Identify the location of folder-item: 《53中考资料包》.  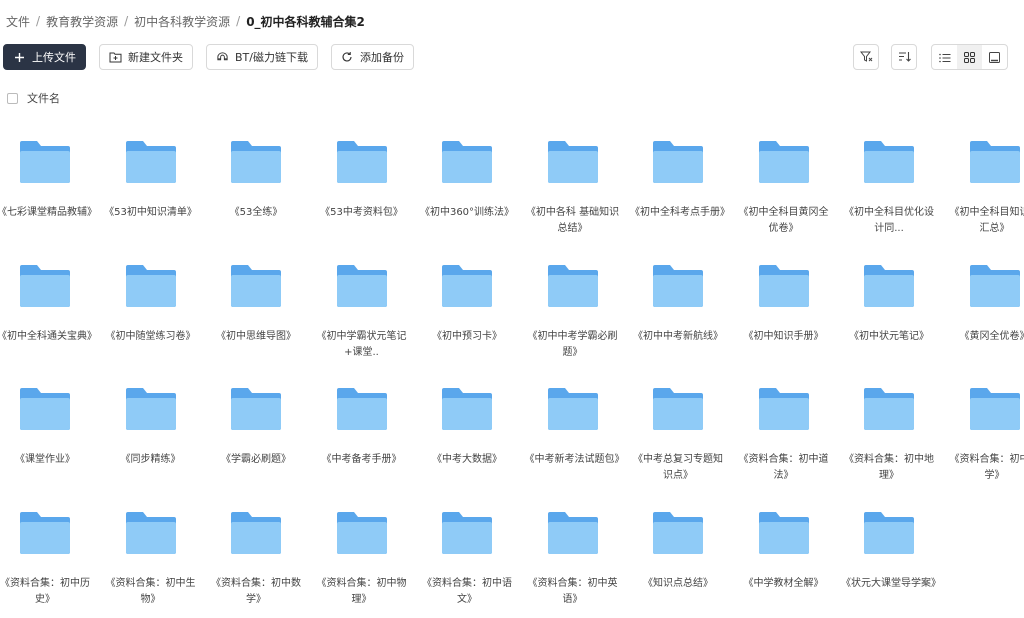
(362, 178).